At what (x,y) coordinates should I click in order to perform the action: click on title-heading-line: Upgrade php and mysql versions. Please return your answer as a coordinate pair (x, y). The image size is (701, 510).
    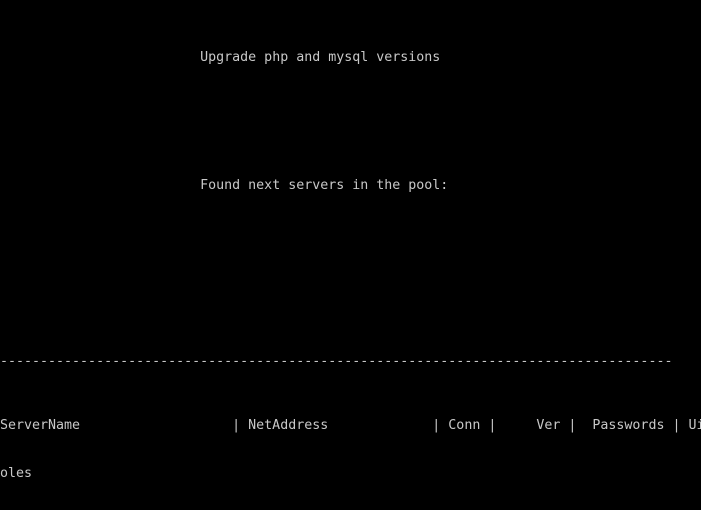
    Looking at the image, I should click on (350, 58).